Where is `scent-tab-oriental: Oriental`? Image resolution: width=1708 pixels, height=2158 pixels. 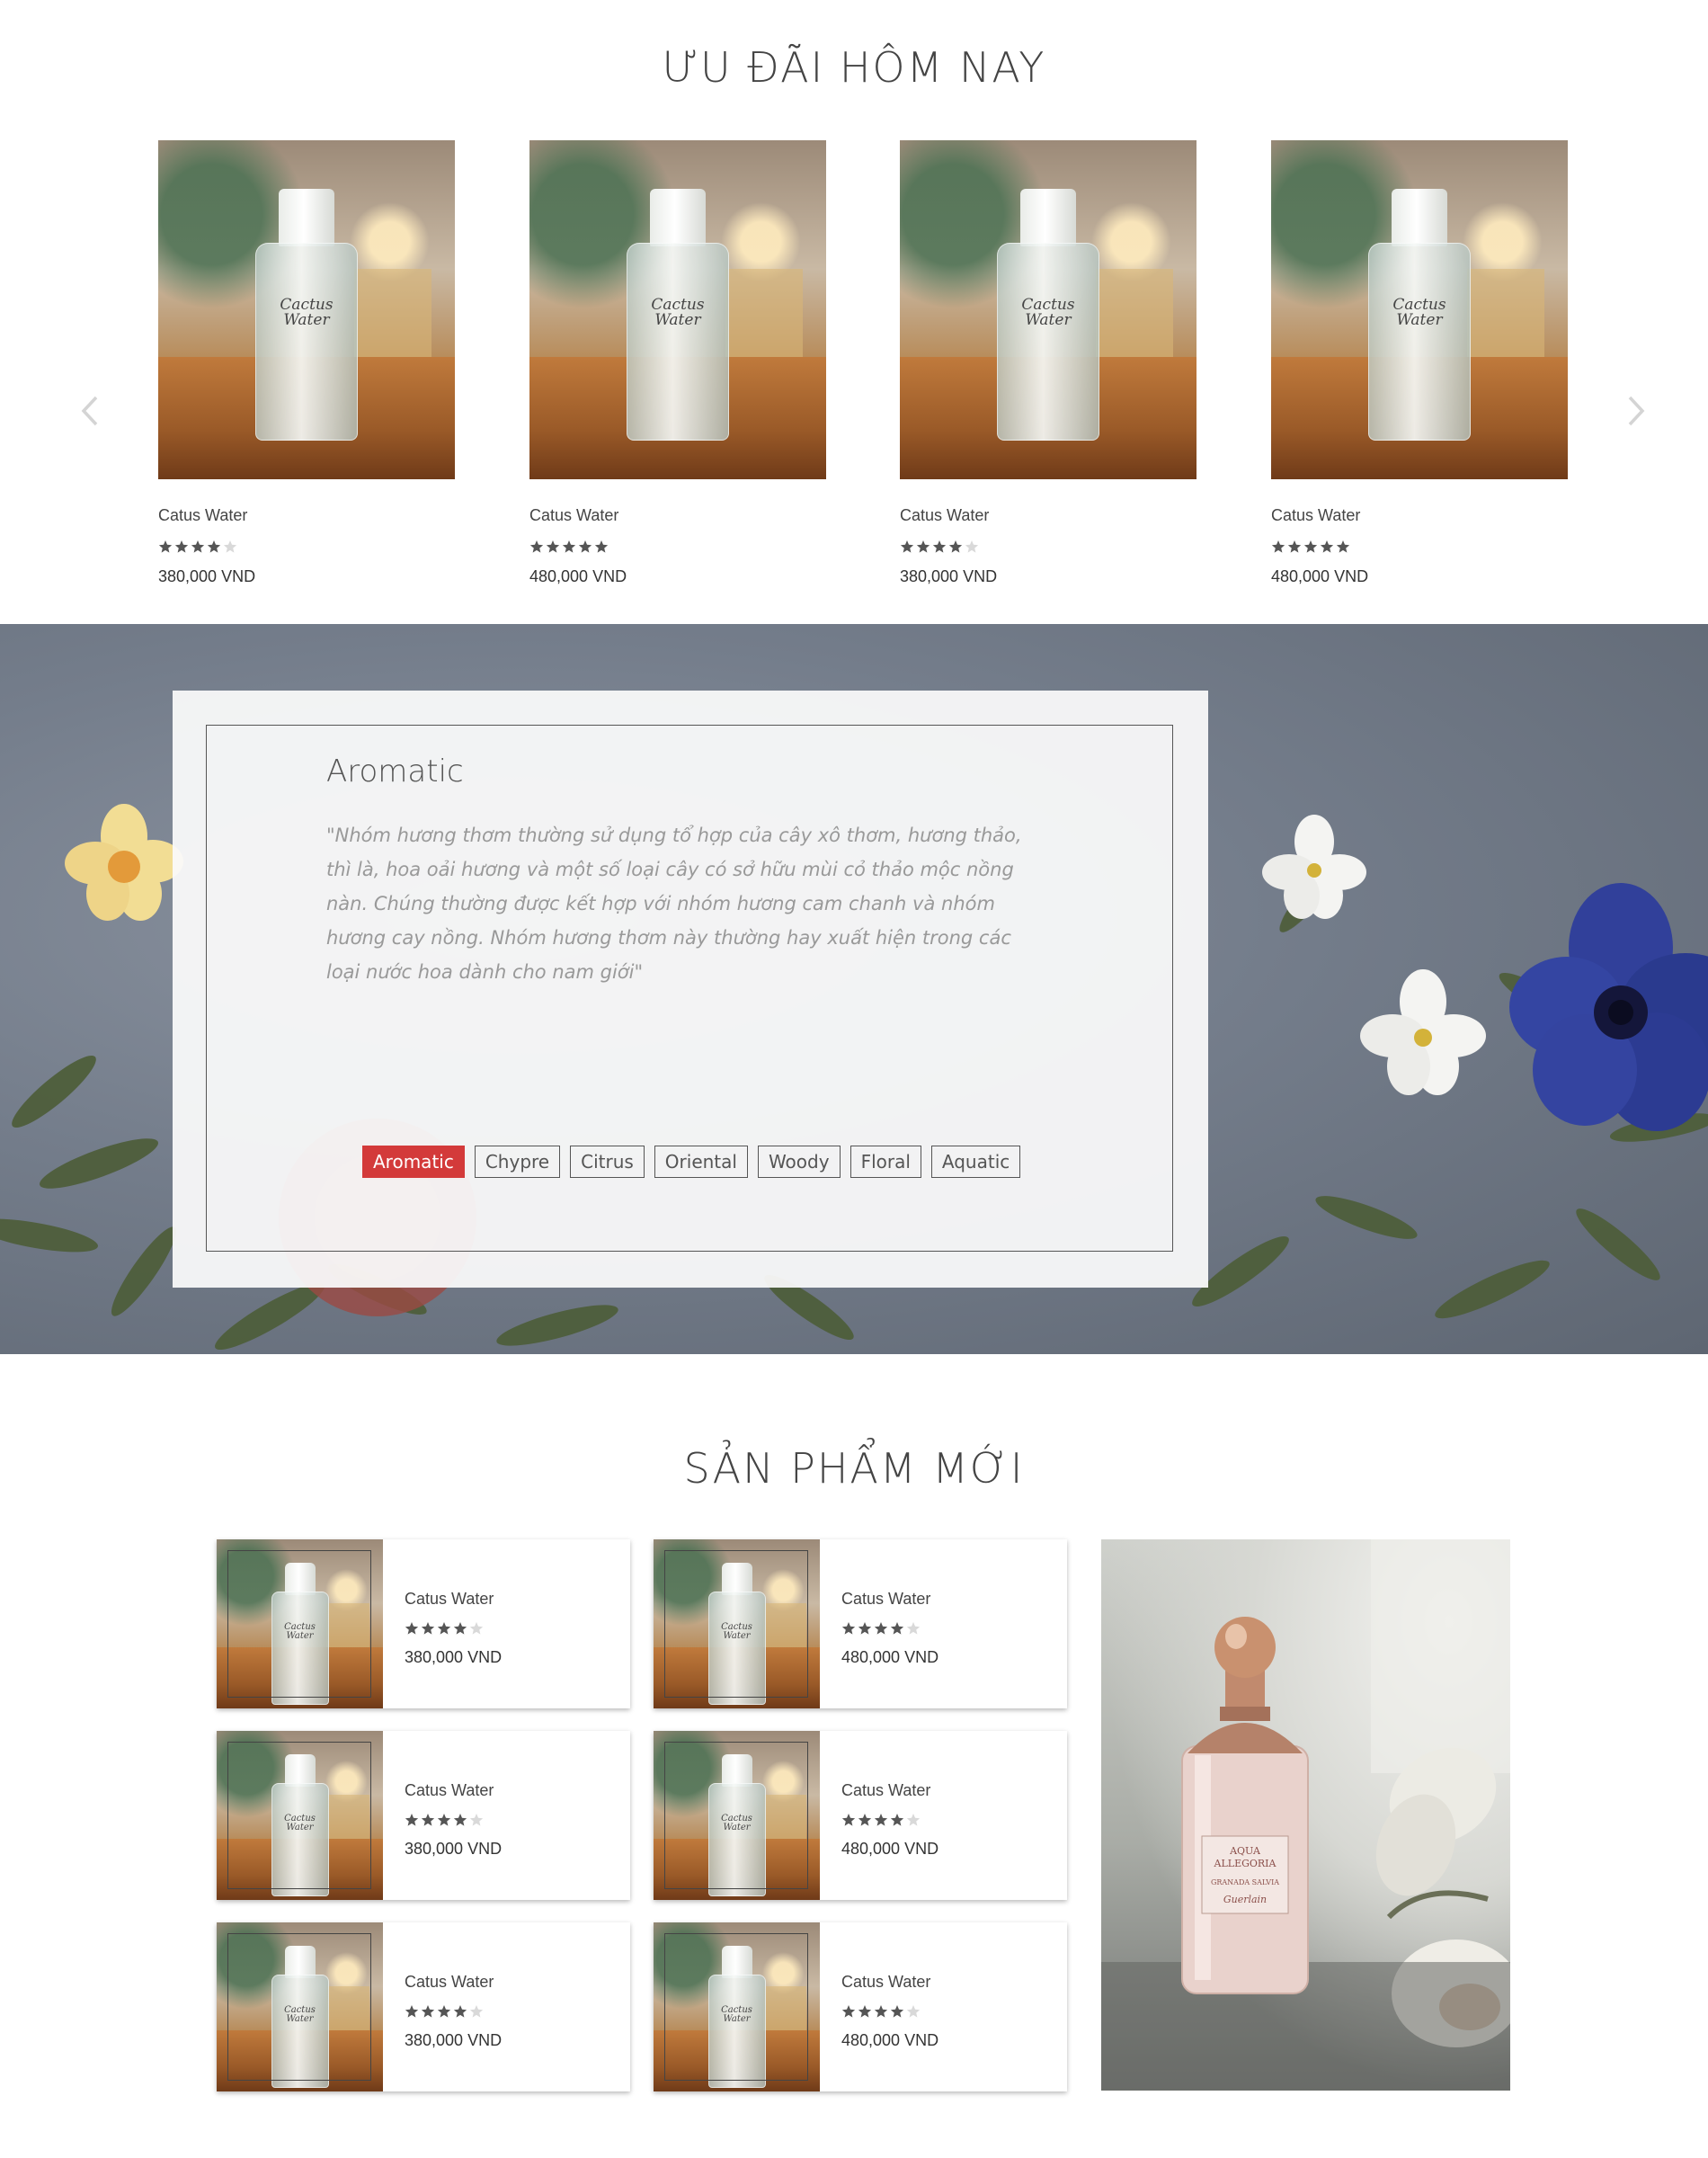 scent-tab-oriental: Oriental is located at coordinates (701, 1162).